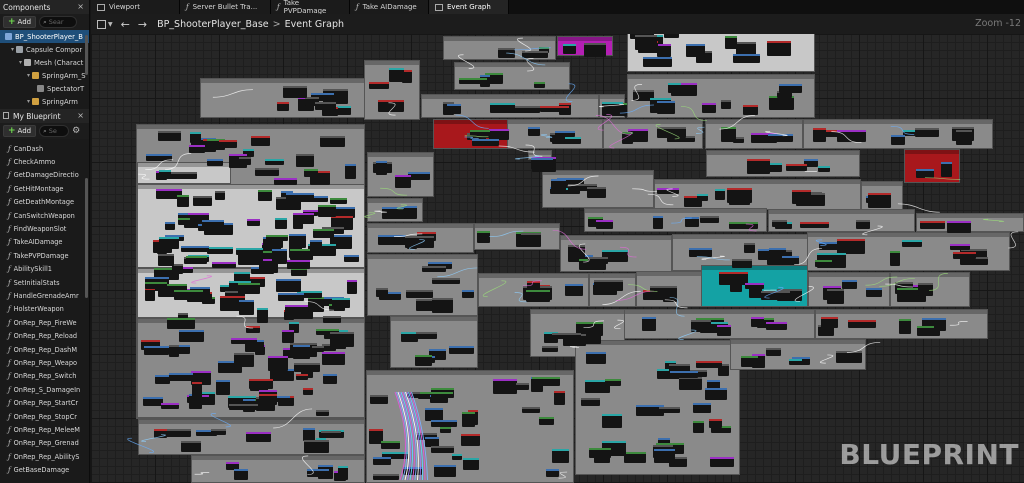 The image size is (1024, 483). I want to click on forward-arrow-icon: →, so click(142, 24).